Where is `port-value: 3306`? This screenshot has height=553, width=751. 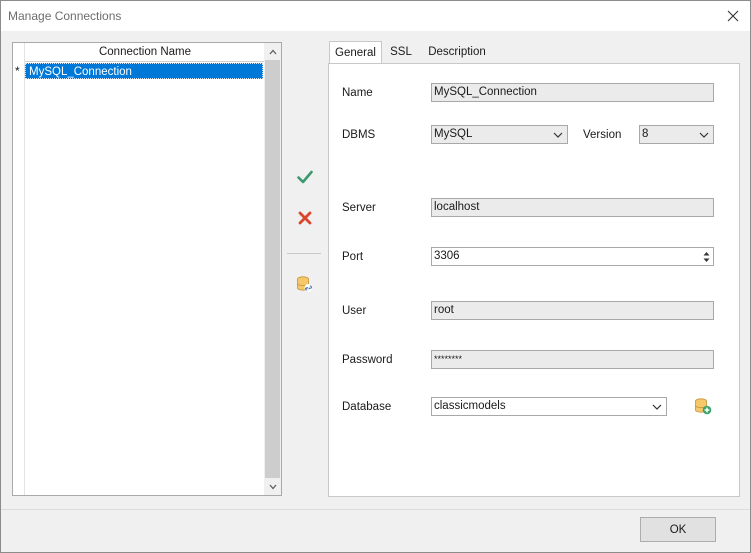
port-value: 3306 is located at coordinates (447, 256).